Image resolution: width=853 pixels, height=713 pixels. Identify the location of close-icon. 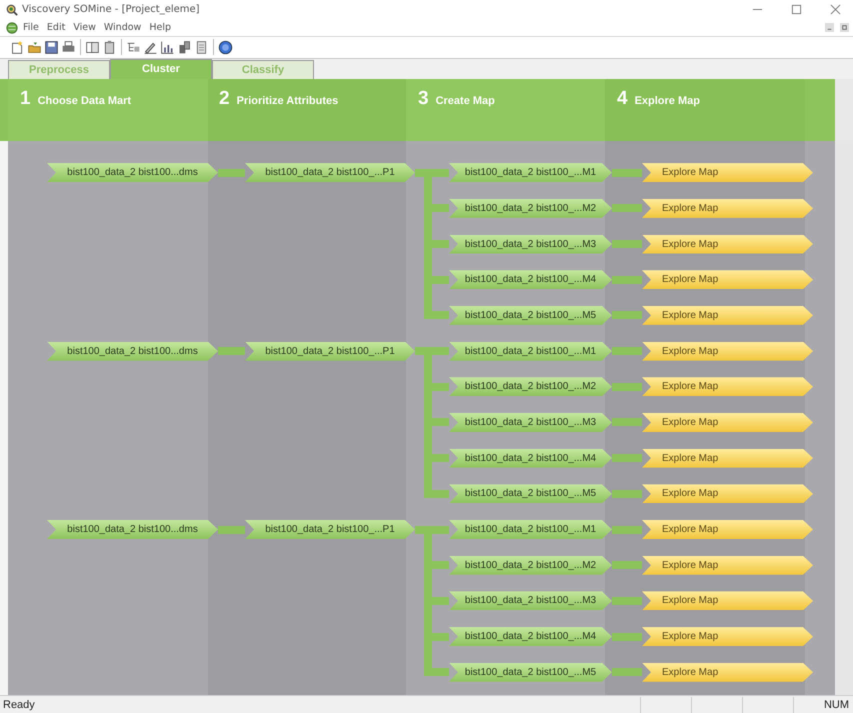
(835, 10).